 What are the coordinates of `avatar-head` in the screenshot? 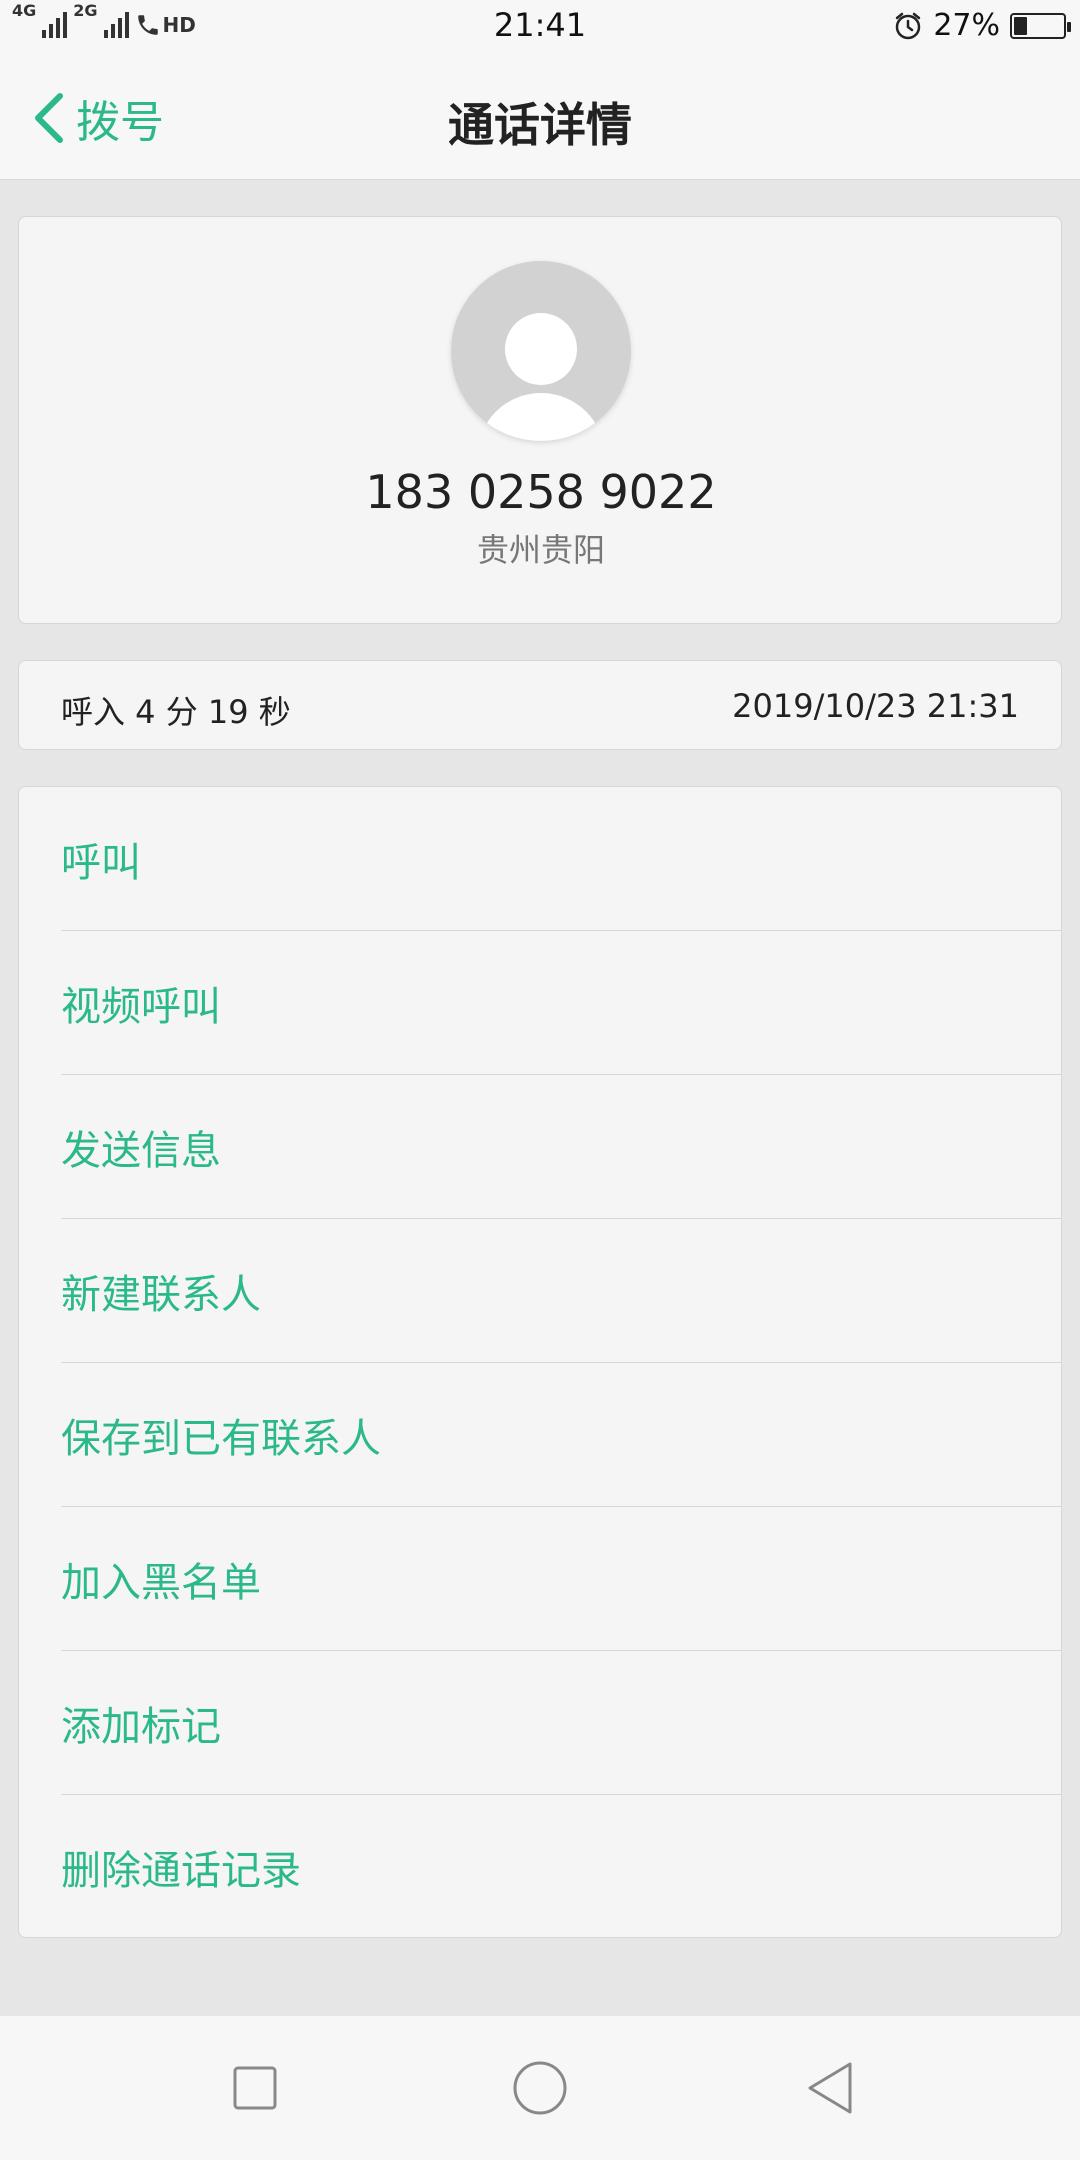 It's located at (541, 349).